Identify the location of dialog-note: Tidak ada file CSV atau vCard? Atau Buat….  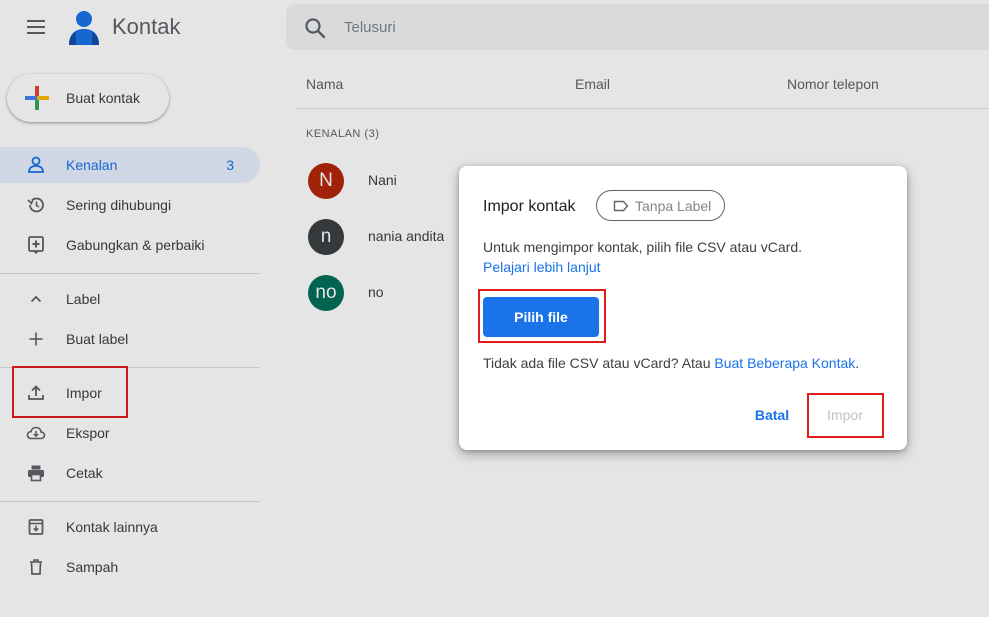
(671, 363).